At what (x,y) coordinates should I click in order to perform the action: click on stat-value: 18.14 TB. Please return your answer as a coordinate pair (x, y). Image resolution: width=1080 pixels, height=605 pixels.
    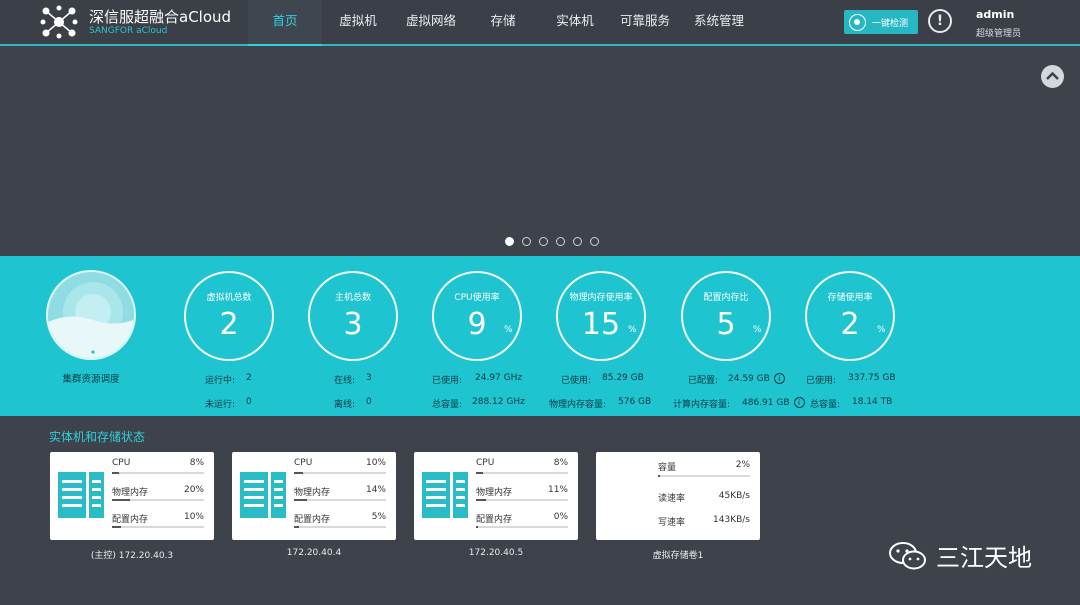
    Looking at the image, I should click on (872, 402).